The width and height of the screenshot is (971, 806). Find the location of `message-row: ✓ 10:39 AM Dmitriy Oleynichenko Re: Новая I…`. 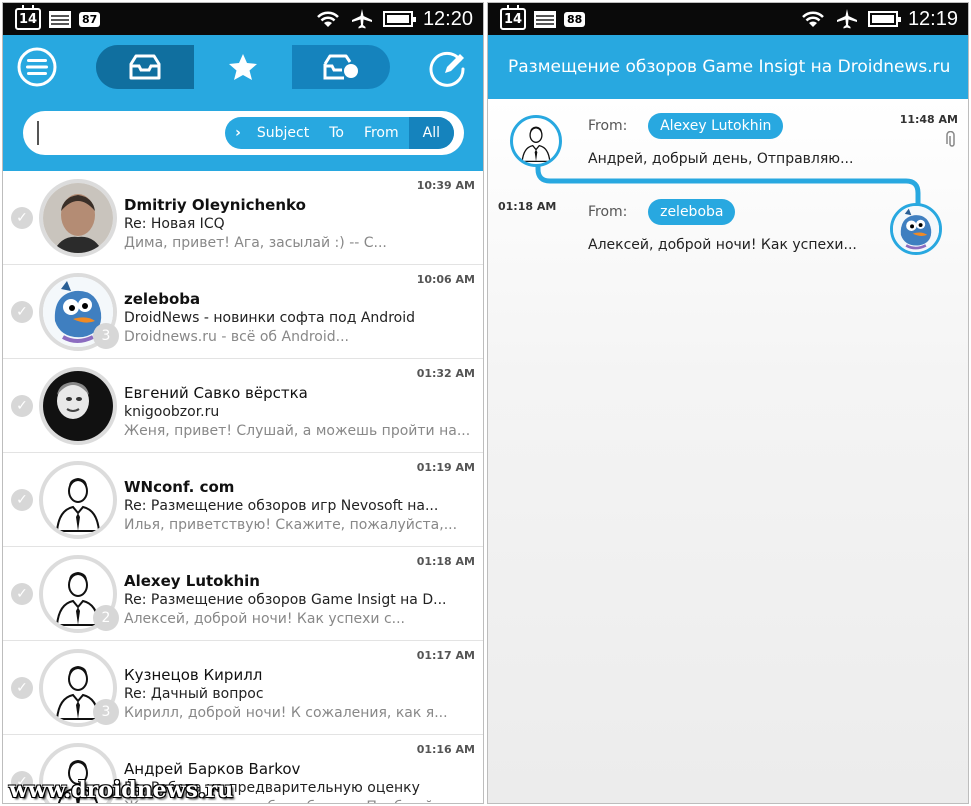

message-row: ✓ 10:39 AM Dmitriy Oleynichenko Re: Новая I… is located at coordinates (243, 218).